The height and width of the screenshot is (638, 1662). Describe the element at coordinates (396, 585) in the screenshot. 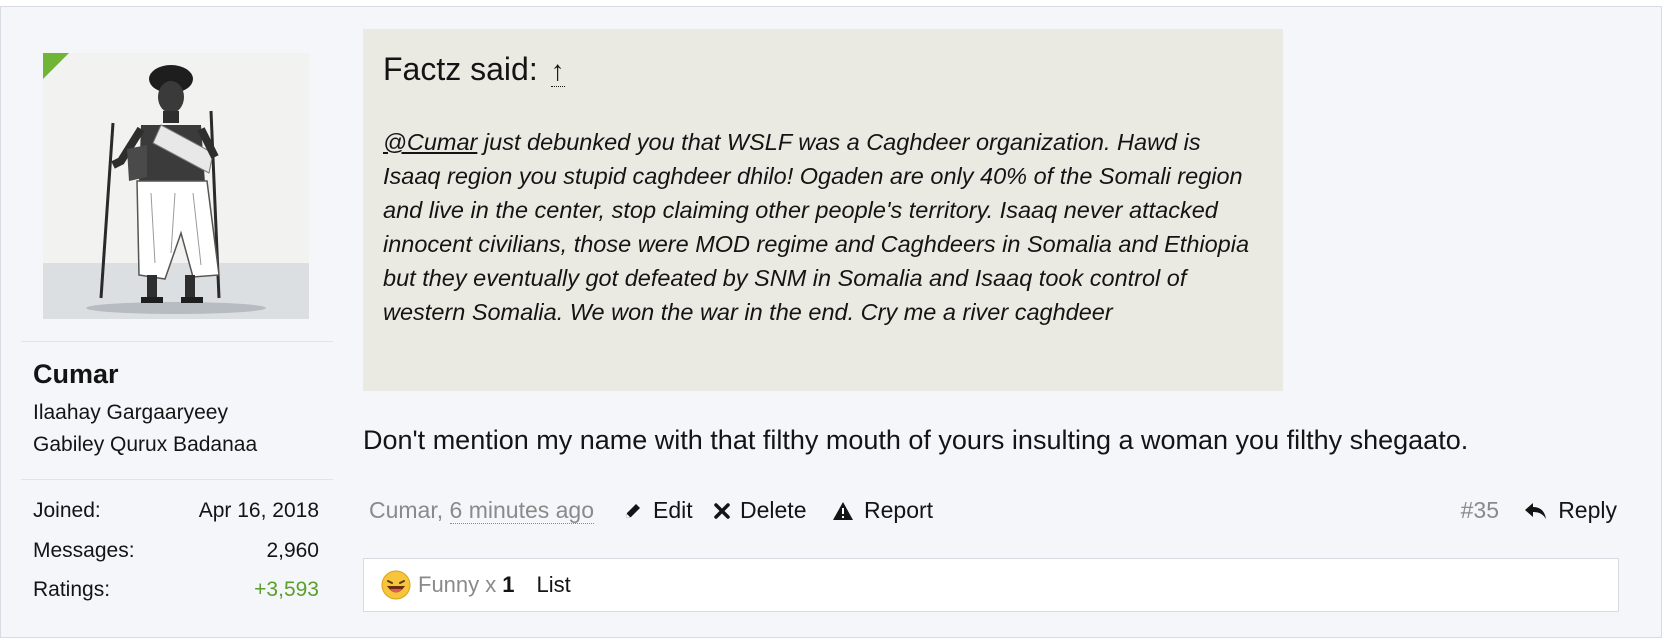

I see `laughing-emoji-icon` at that location.